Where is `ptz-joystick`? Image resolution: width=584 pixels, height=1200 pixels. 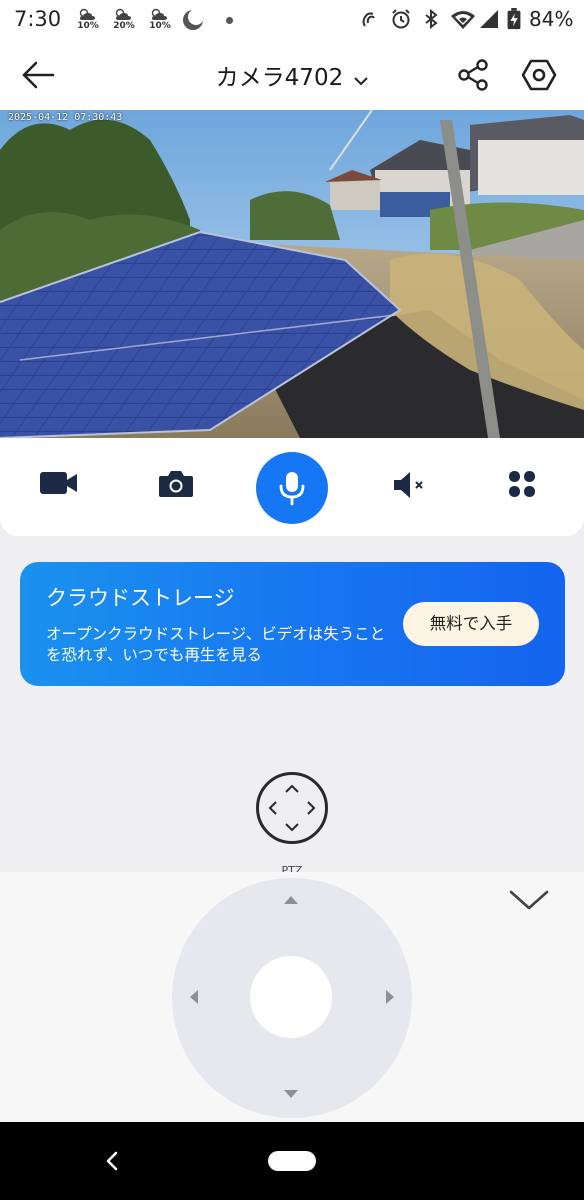
ptz-joystick is located at coordinates (292, 998).